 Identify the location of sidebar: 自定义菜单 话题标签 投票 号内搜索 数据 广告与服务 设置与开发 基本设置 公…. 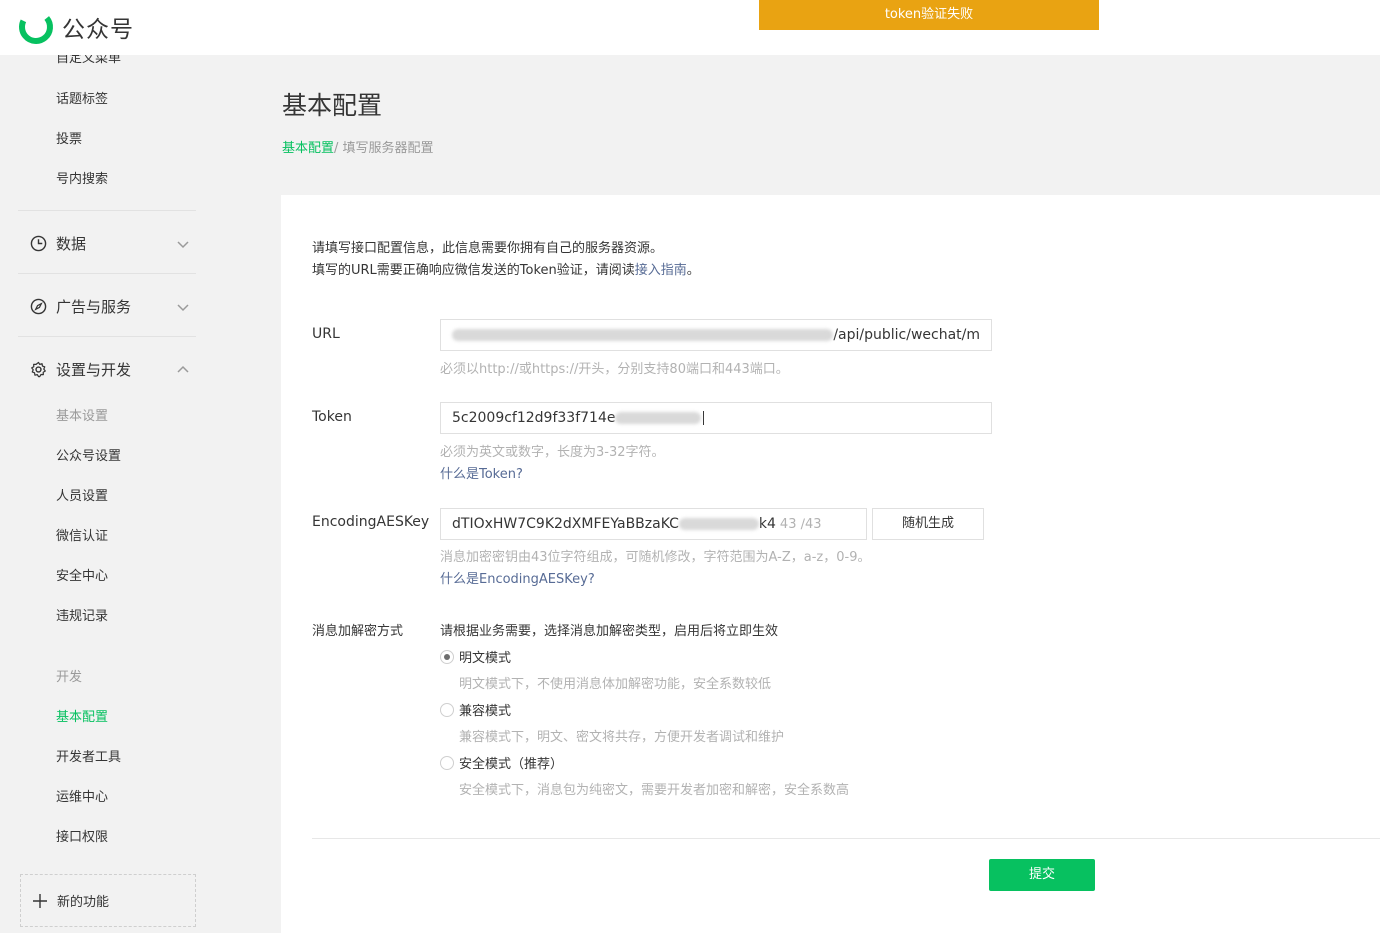
(109, 494).